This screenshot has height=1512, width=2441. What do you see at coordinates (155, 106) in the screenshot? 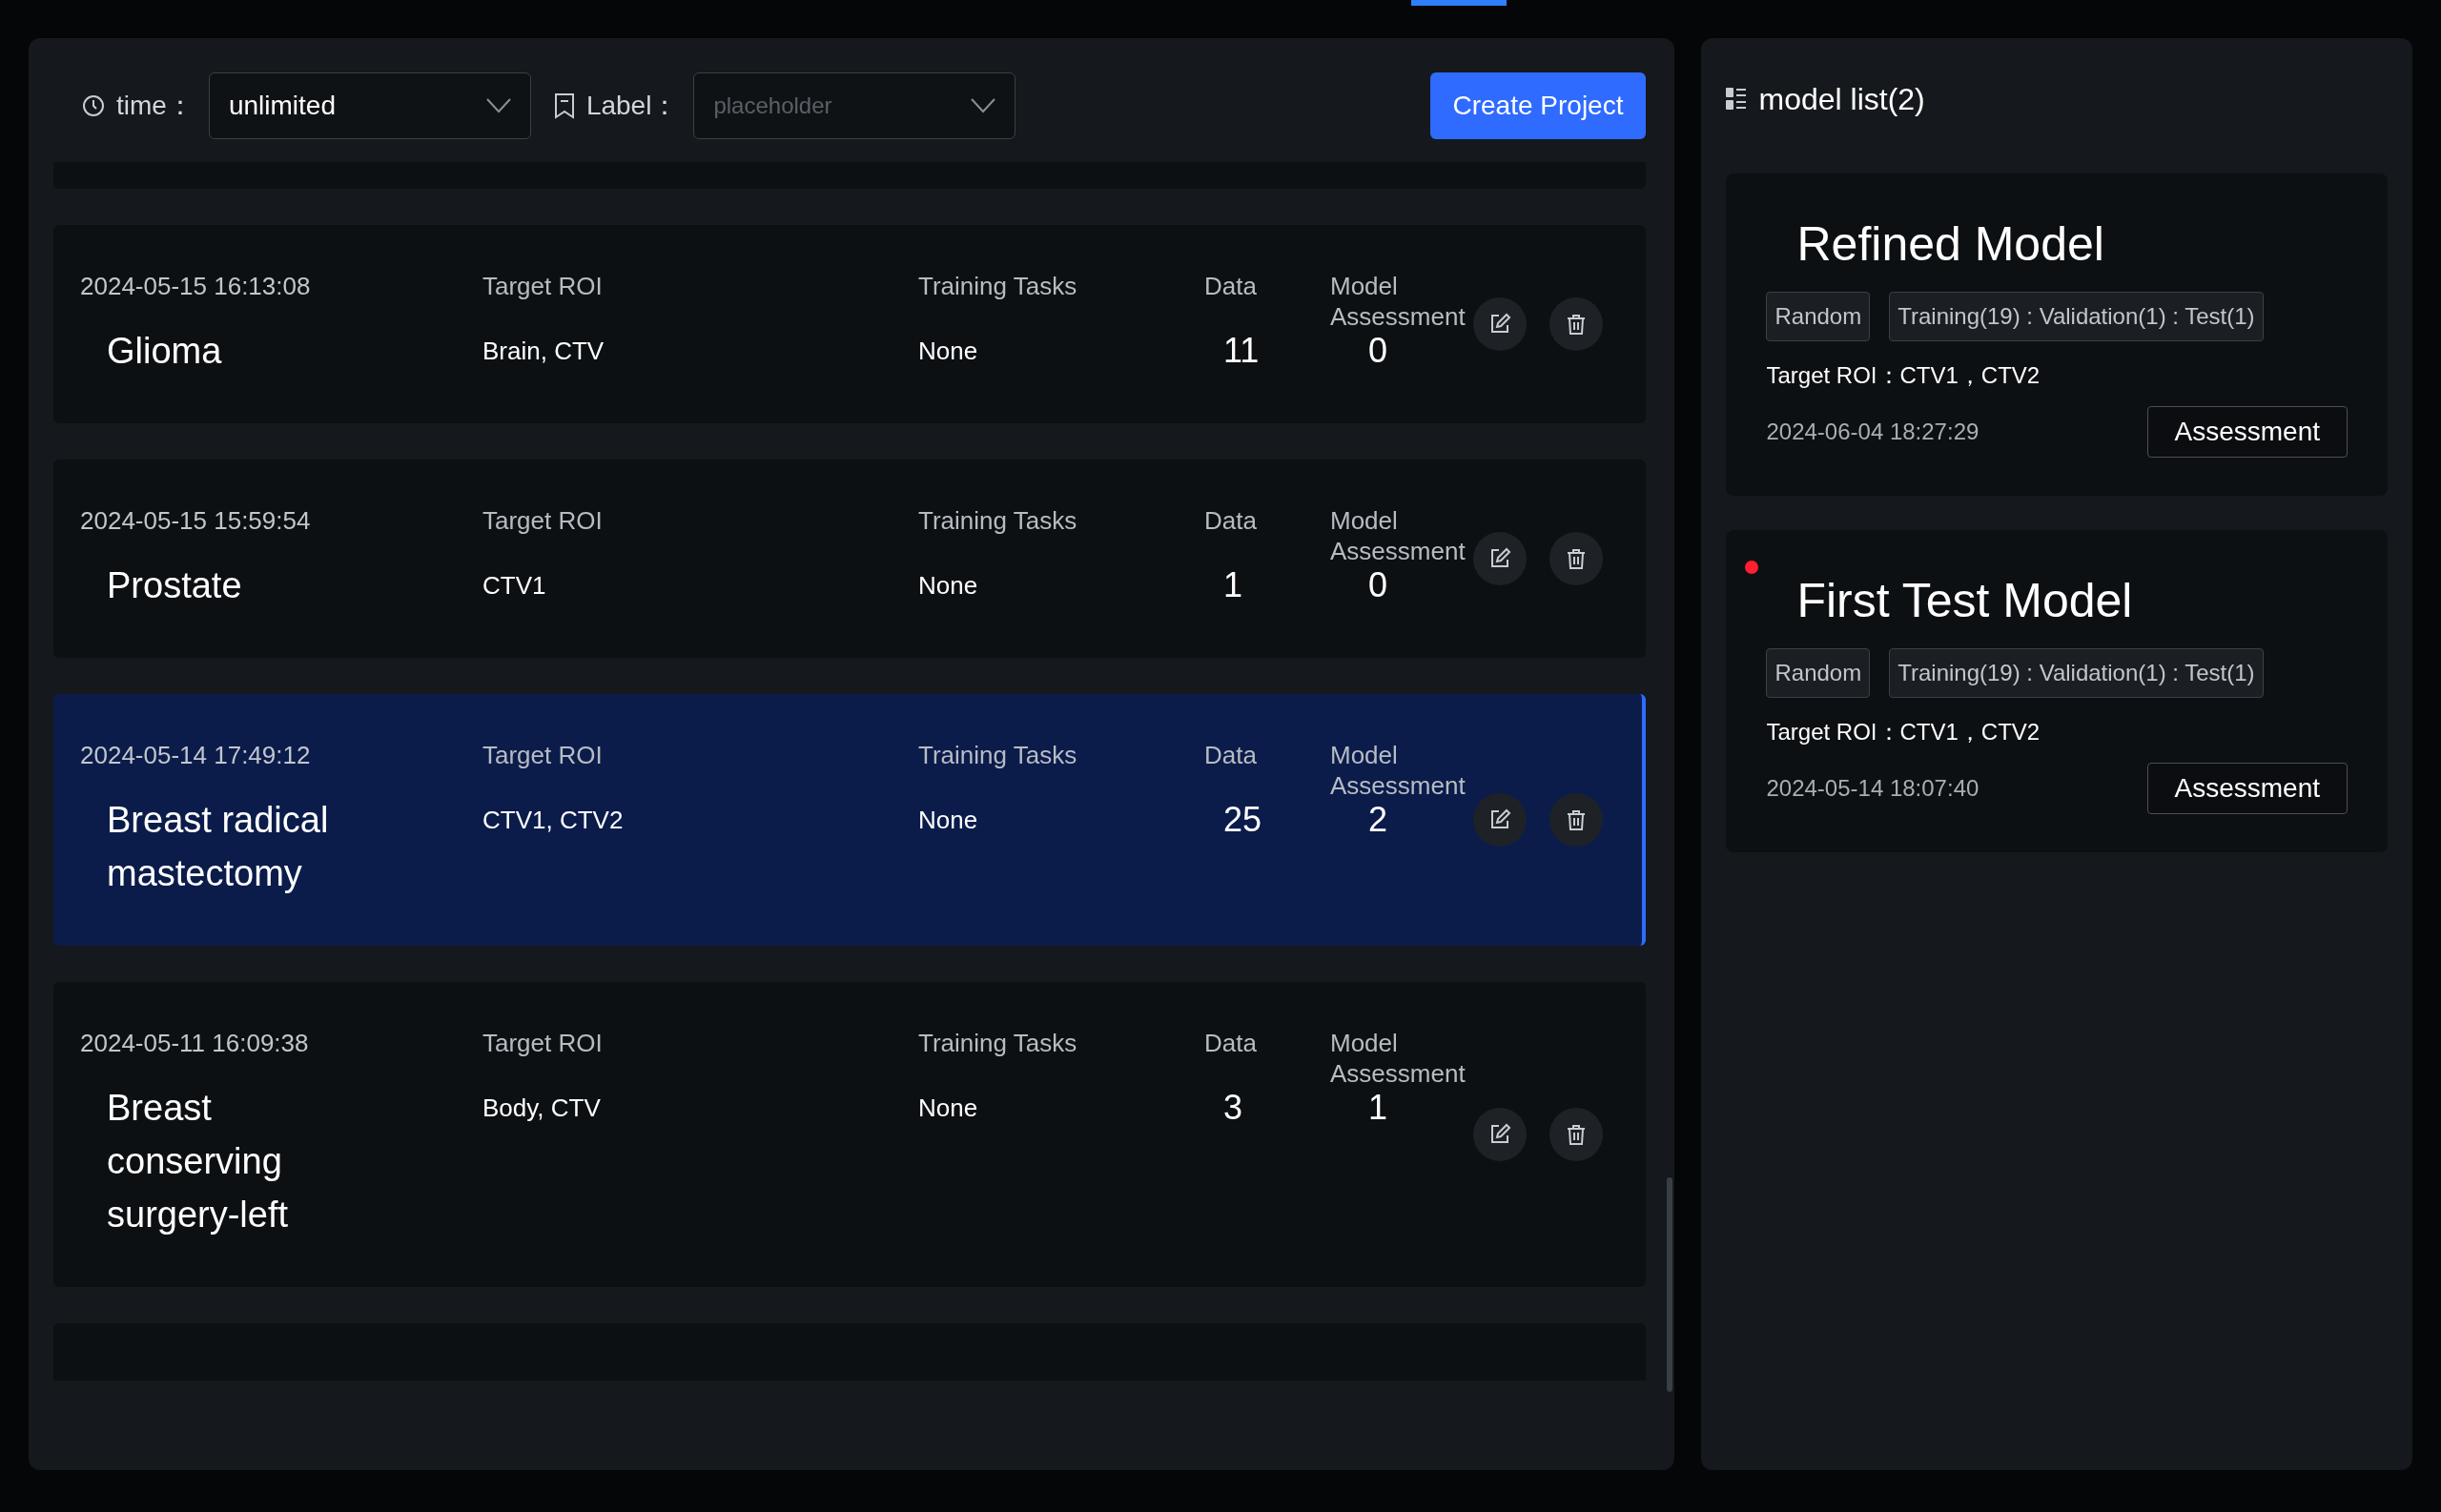
I see `filter-label: time：` at bounding box center [155, 106].